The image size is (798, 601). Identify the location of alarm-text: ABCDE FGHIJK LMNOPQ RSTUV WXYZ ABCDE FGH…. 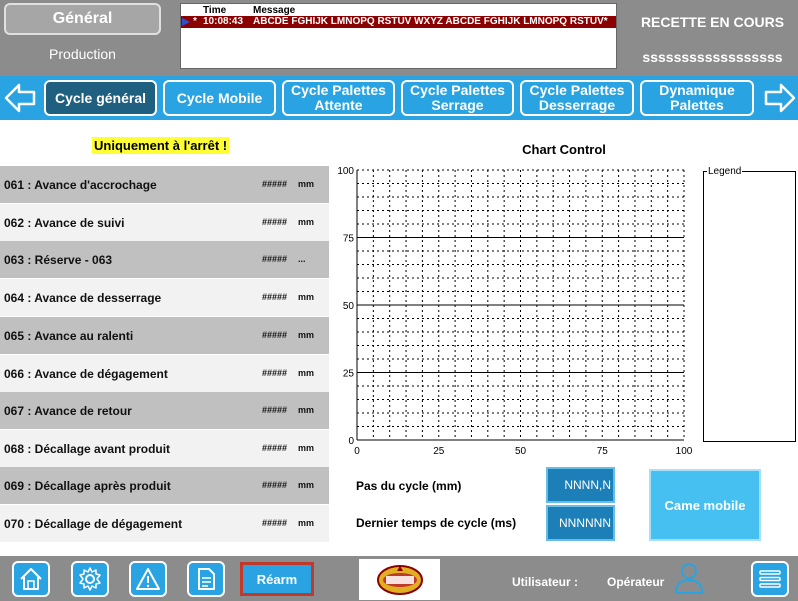
(430, 21).